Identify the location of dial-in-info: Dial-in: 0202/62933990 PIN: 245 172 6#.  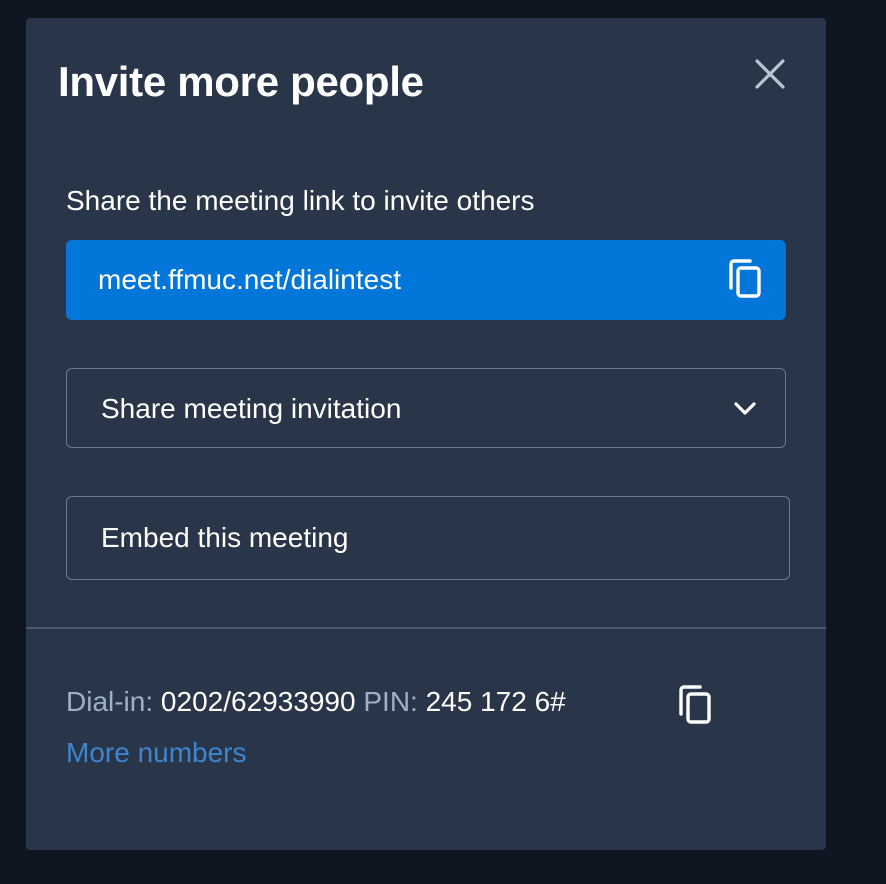
(316, 702).